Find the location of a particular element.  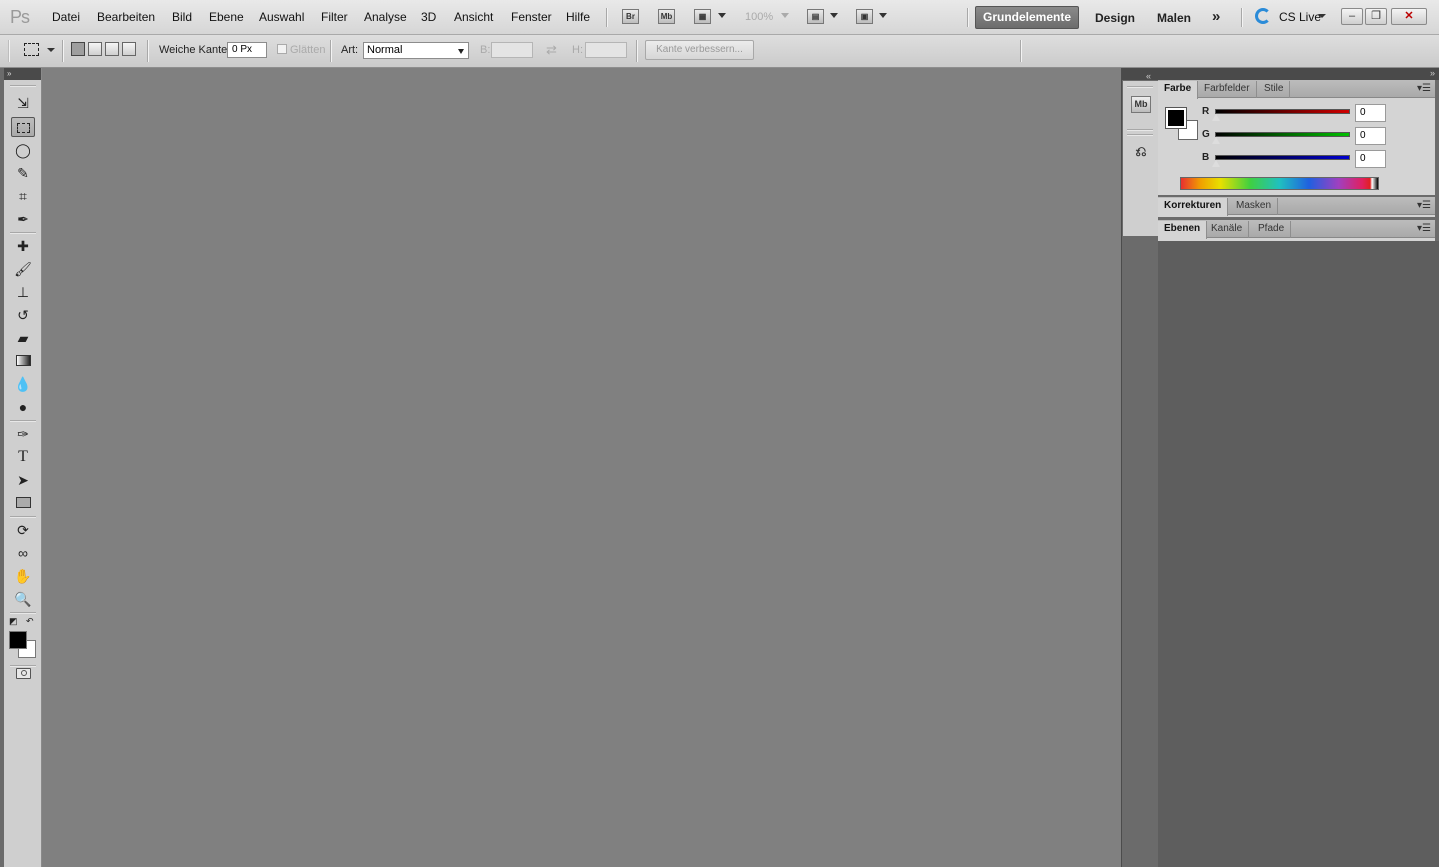

hand-tool-icon: ✋ is located at coordinates (23, 576).